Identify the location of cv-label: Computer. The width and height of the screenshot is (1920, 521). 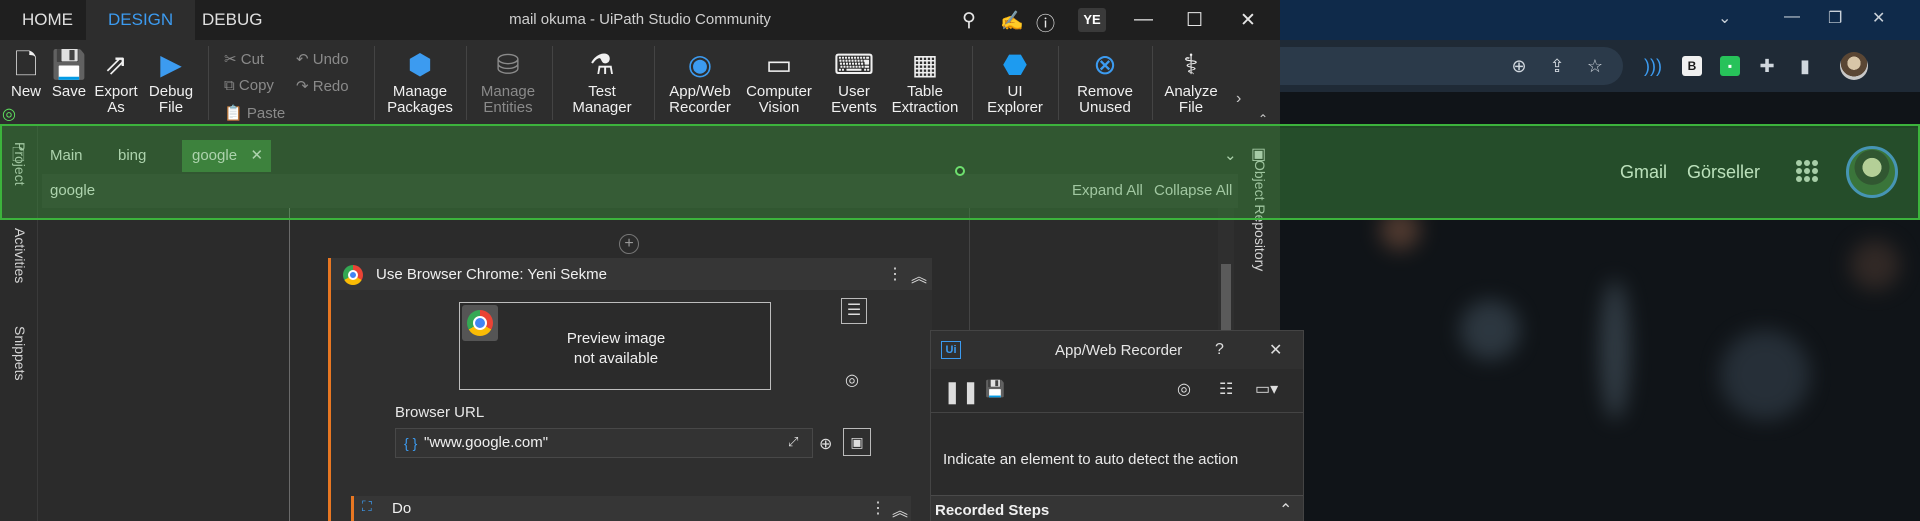
(779, 91).